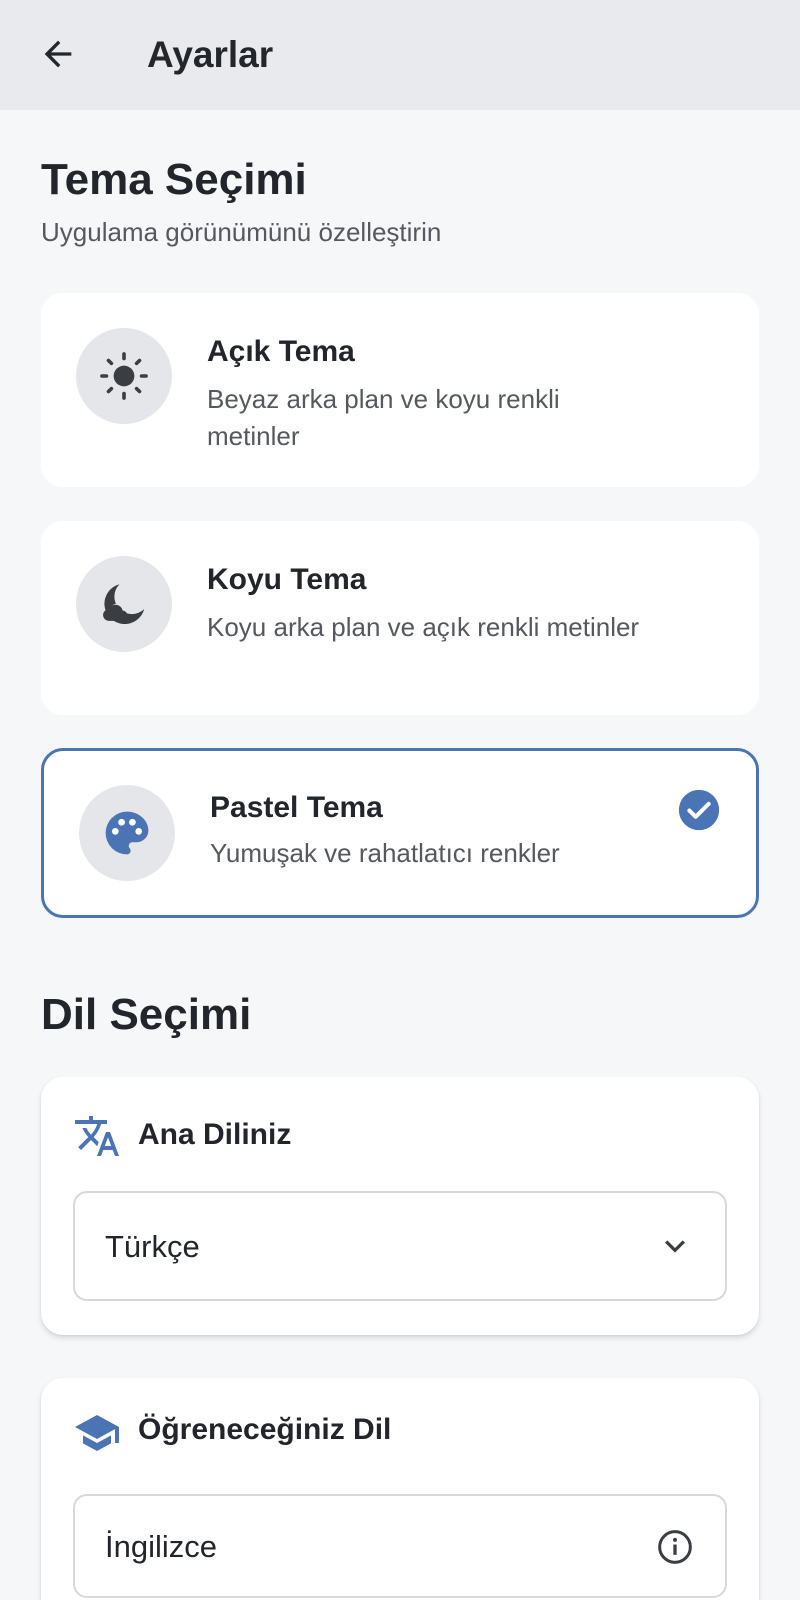 The image size is (800, 1600). I want to click on language-section-title: Dil Seçimi, so click(146, 1014).